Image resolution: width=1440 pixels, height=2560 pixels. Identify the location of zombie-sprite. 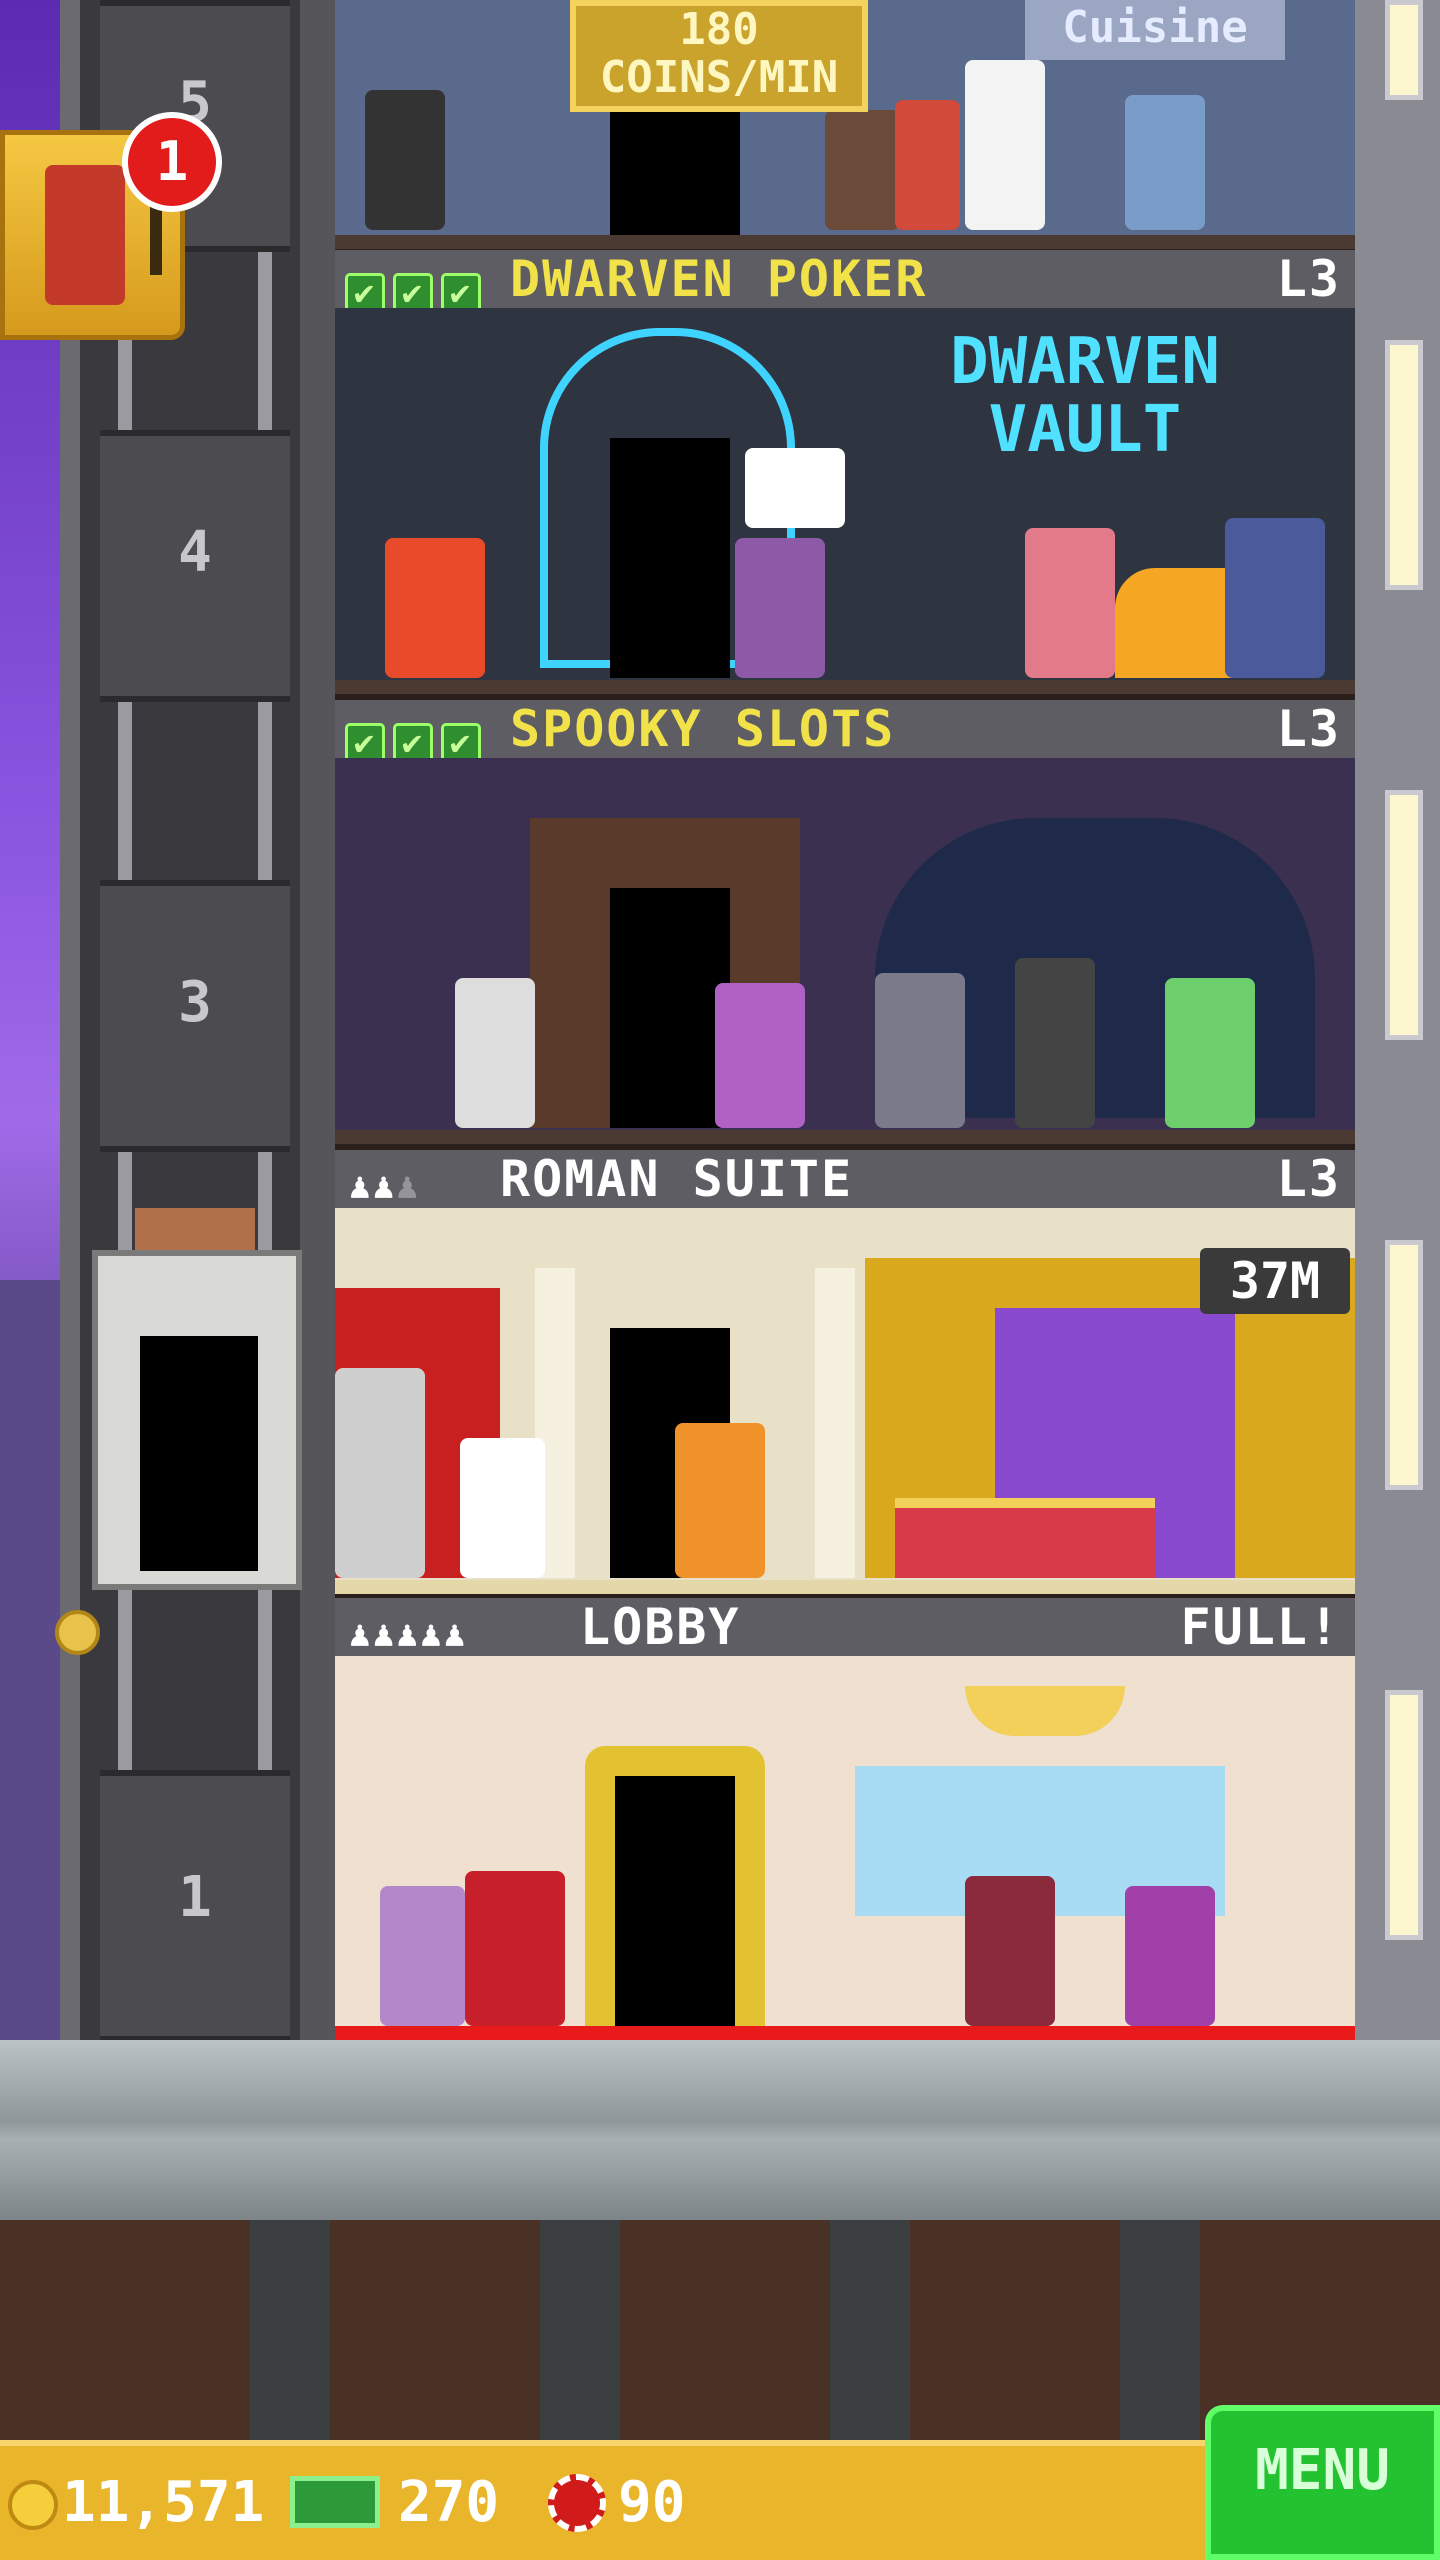
(920, 1050).